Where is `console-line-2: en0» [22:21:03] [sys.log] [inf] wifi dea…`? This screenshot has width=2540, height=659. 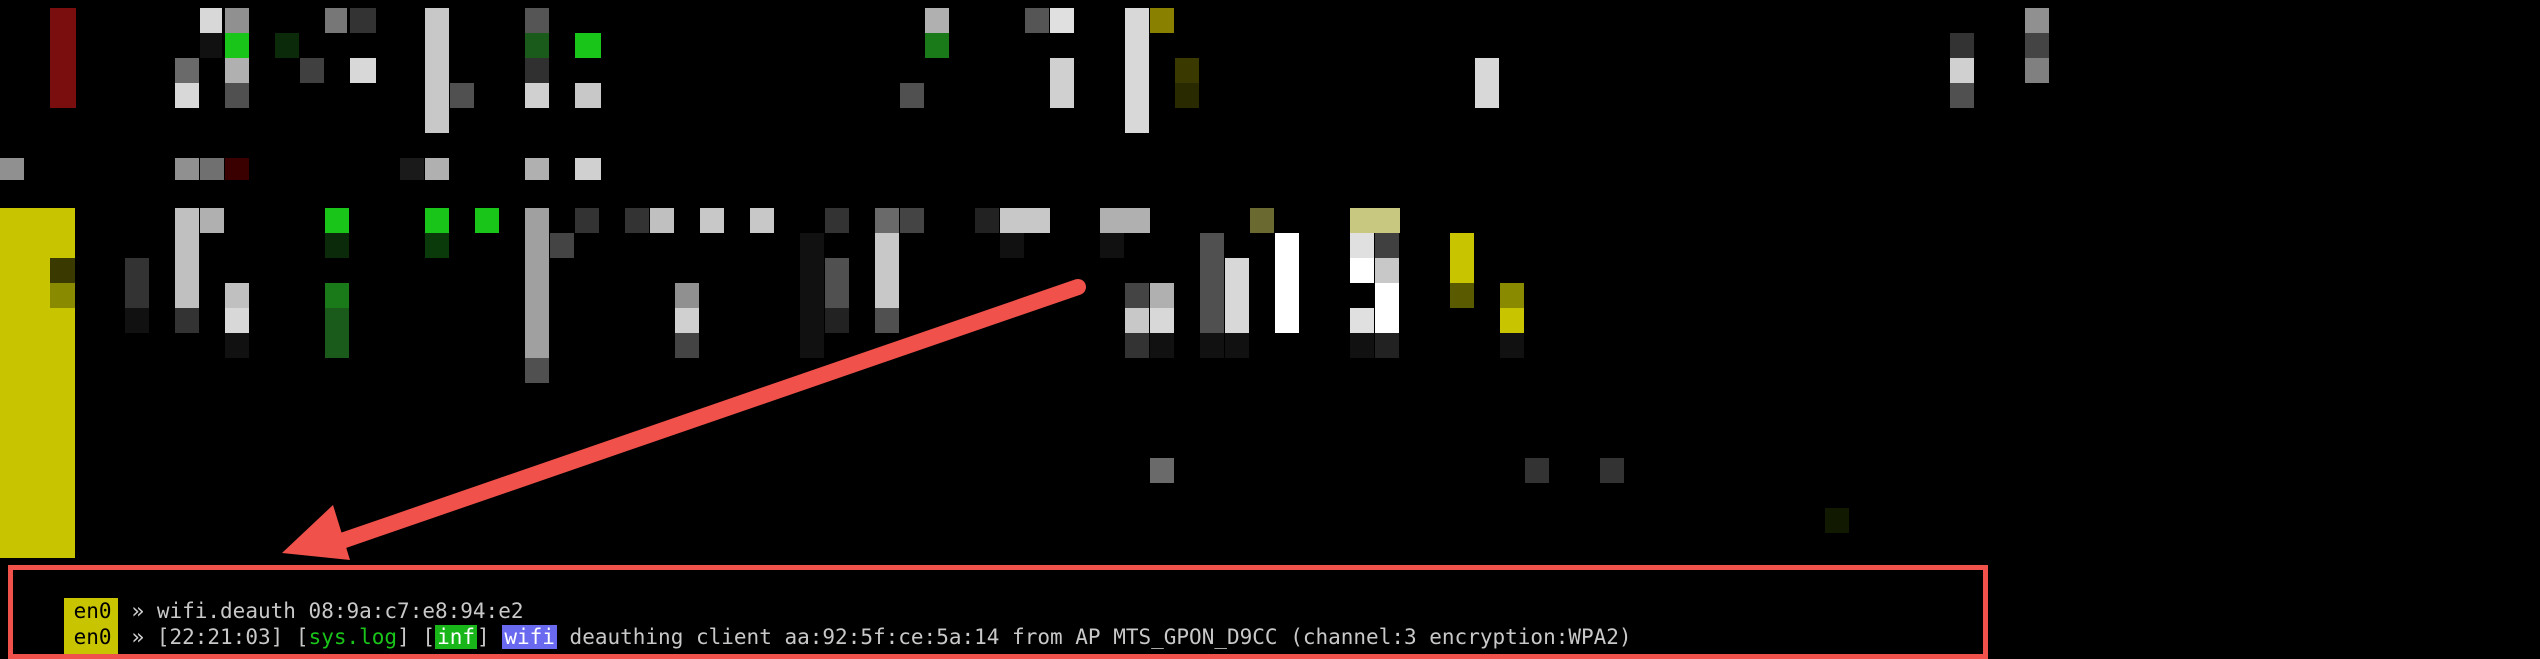
console-line-2: en0» [22:21:03] [sys.log] [inf] wifi dea… is located at coordinates (822, 624).